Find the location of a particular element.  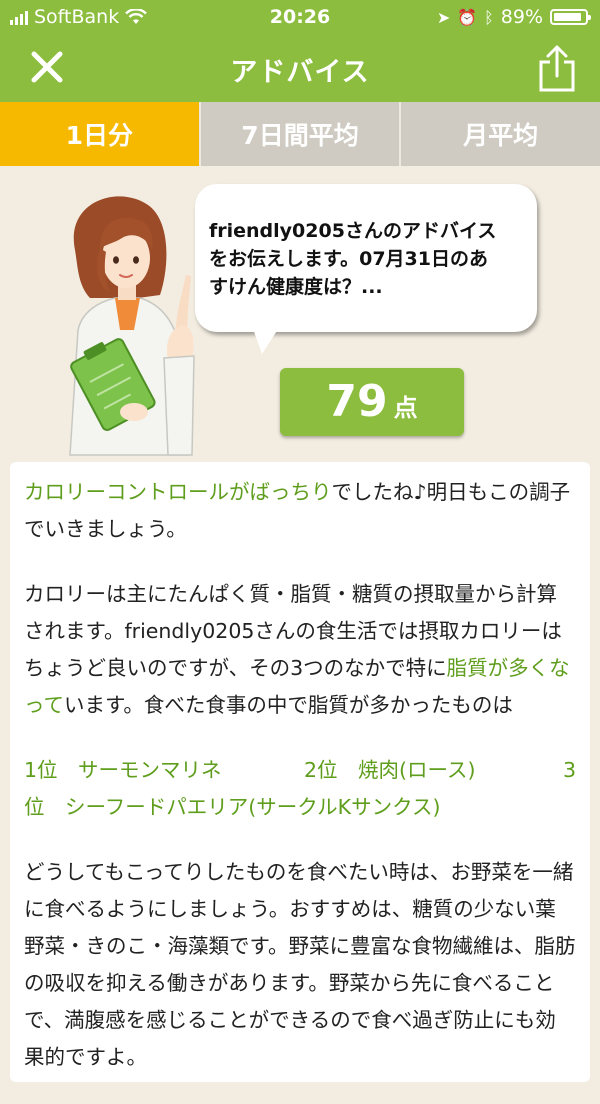

period-tabs: 1日分 7日間平均 月平均 is located at coordinates (300, 134).